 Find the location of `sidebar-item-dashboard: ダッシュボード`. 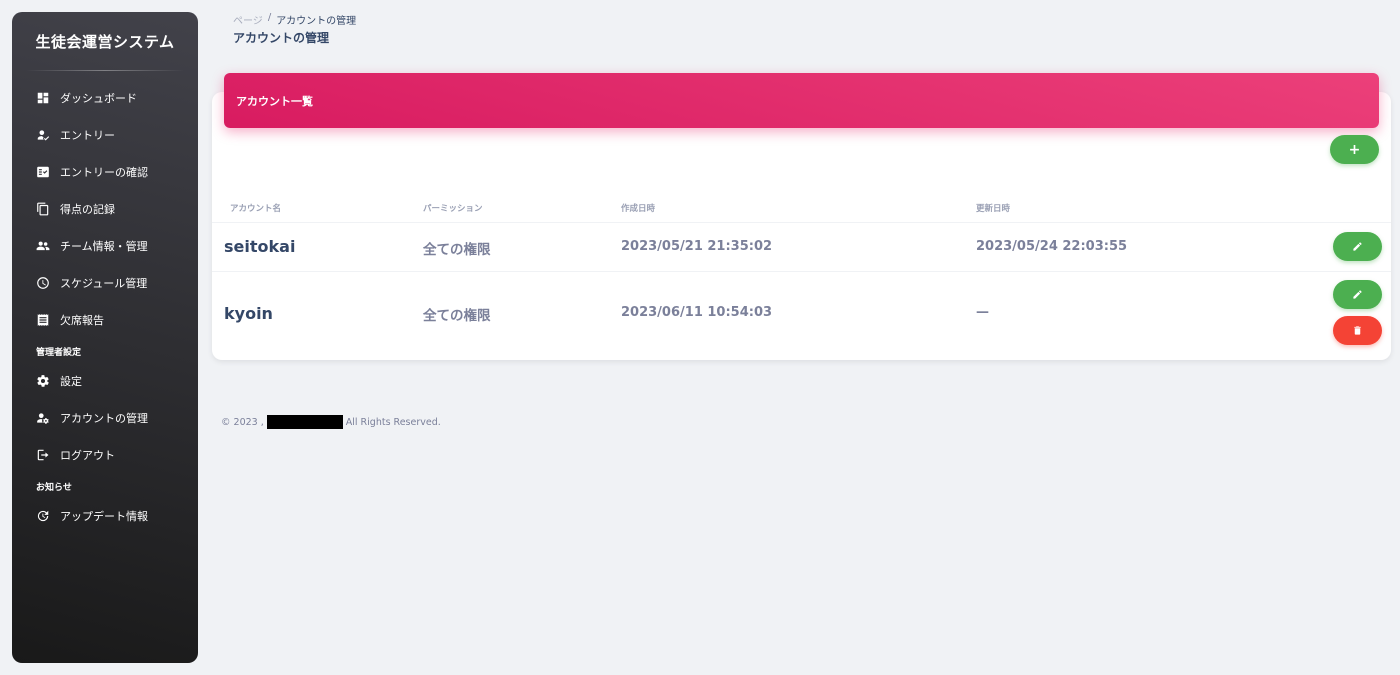

sidebar-item-dashboard: ダッシュボード is located at coordinates (105, 97).